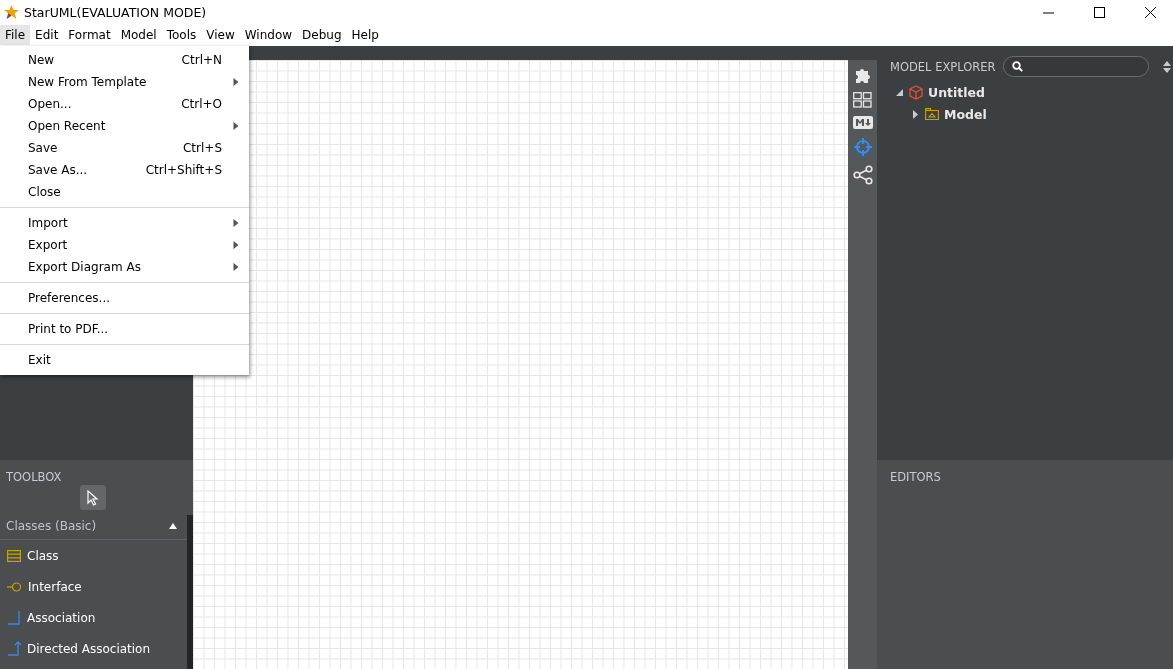 This screenshot has width=1173, height=669. What do you see at coordinates (956, 92) in the screenshot?
I see `tree-item: Untitled` at bounding box center [956, 92].